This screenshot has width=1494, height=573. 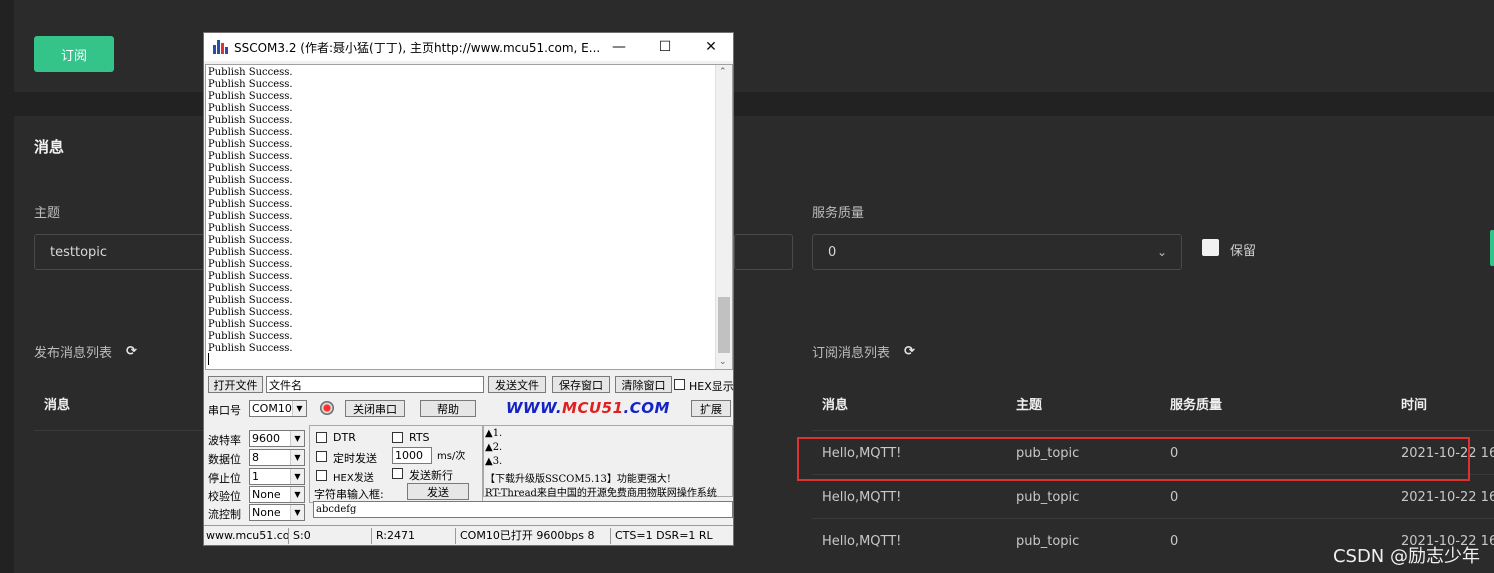 What do you see at coordinates (1048, 497) in the screenshot?
I see `sub-row-topic: pub_topic` at bounding box center [1048, 497].